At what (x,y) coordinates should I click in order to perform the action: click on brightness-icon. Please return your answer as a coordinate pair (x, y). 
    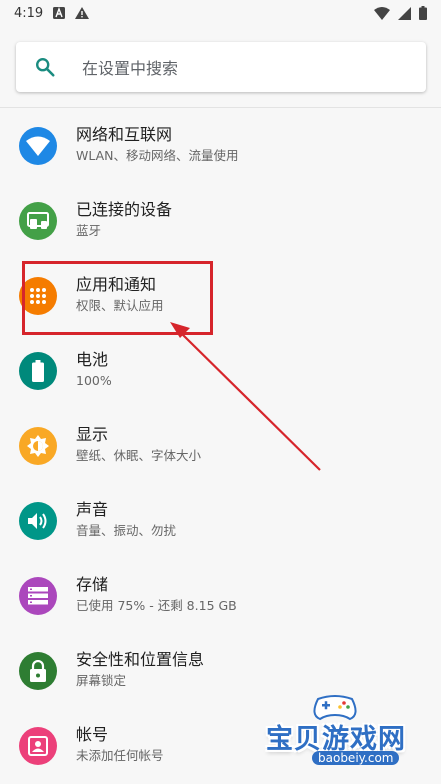
    Looking at the image, I should click on (38, 446).